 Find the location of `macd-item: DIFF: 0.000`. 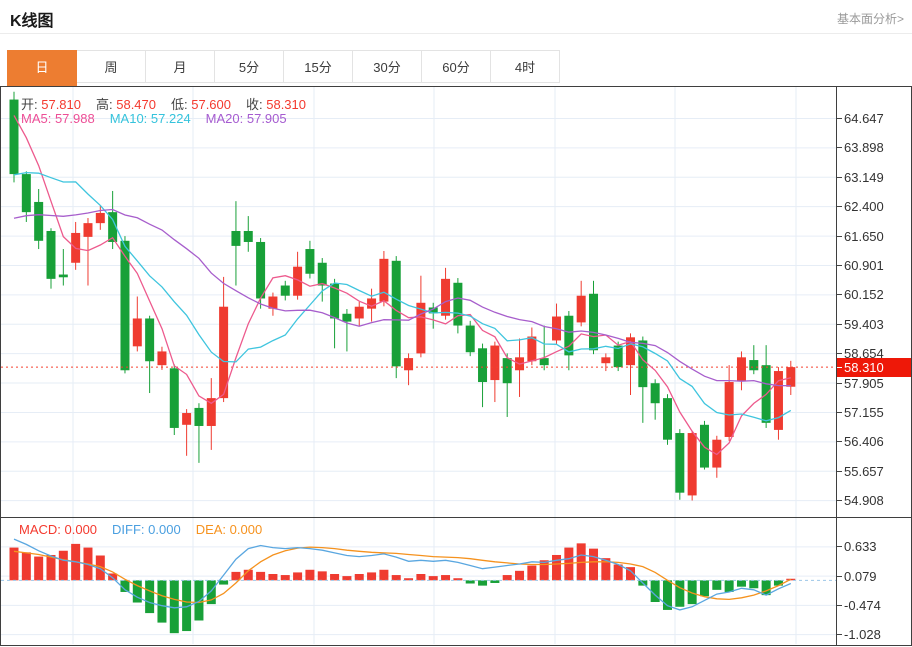

macd-item: DIFF: 0.000 is located at coordinates (146, 529).